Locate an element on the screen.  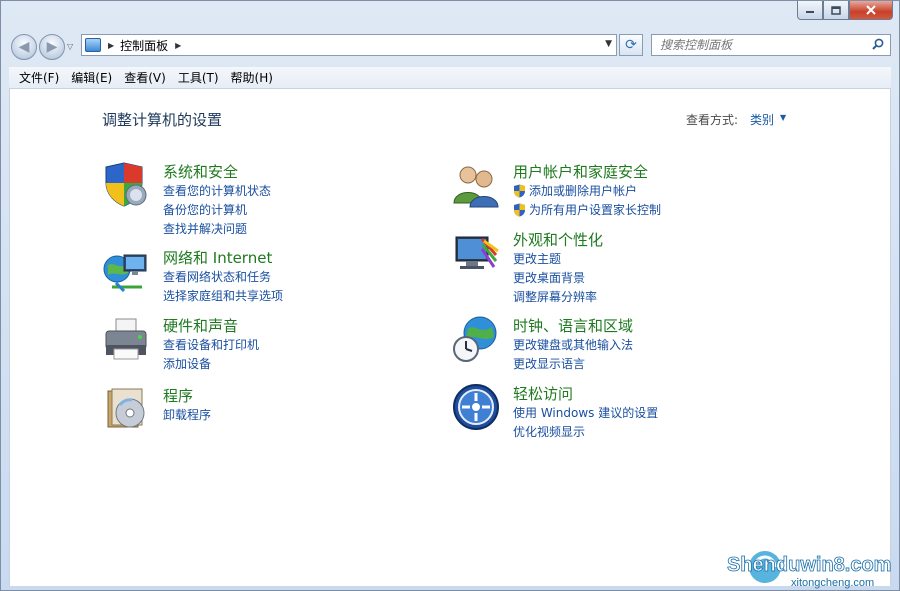
recent-pages-dropdown: ▽ is located at coordinates (70, 46).